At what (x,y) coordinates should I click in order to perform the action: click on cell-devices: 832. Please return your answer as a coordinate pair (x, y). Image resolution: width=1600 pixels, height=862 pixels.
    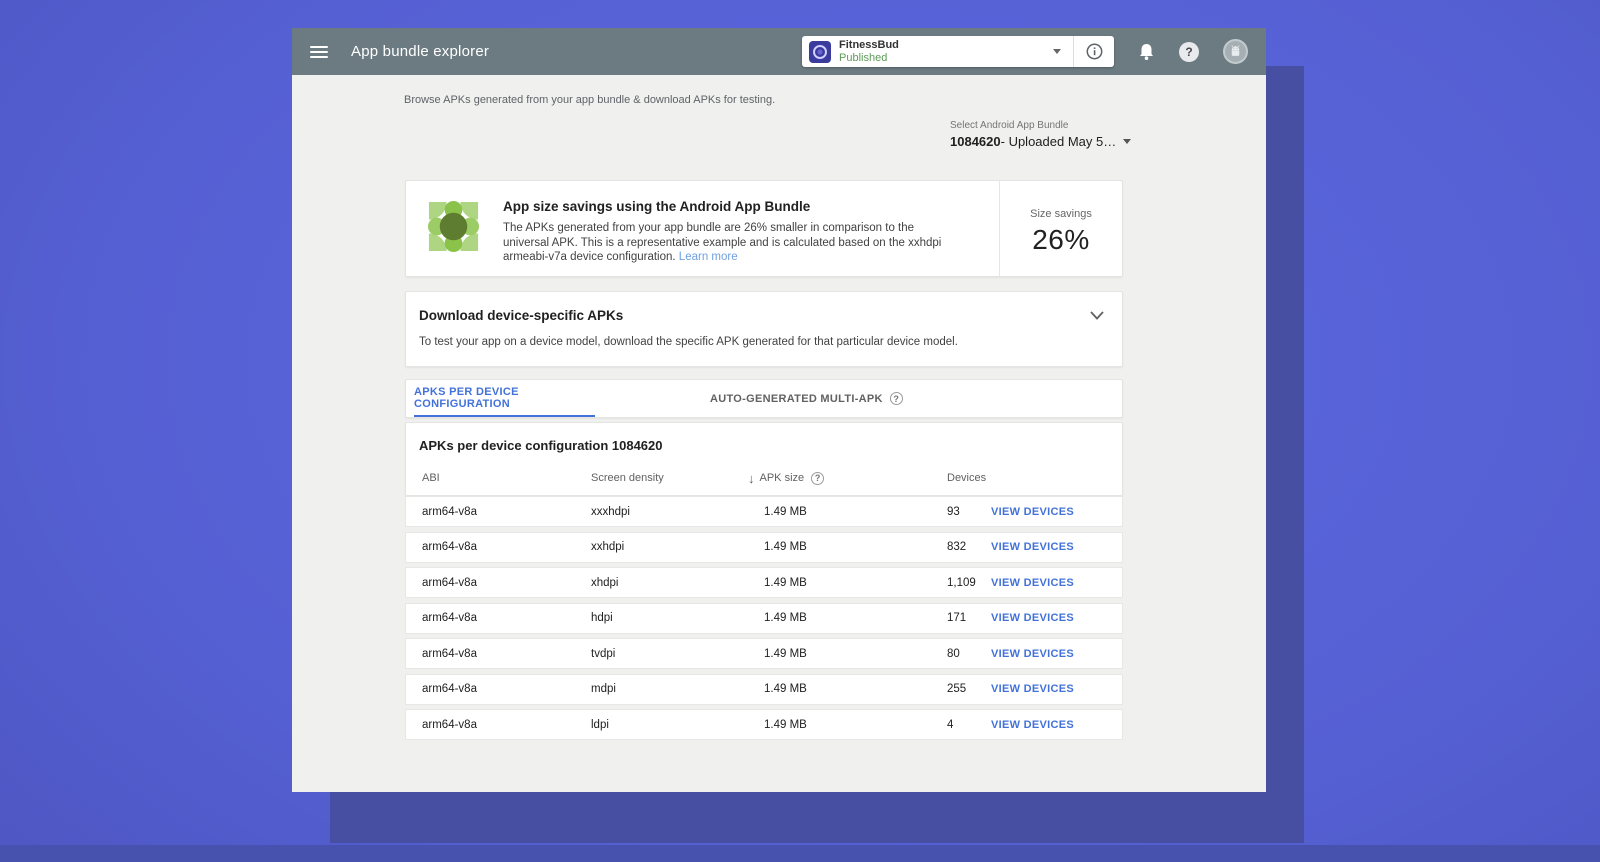
    Looking at the image, I should click on (957, 547).